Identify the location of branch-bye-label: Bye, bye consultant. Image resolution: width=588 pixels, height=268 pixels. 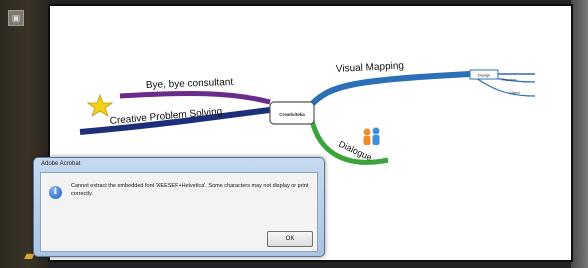
(190, 84).